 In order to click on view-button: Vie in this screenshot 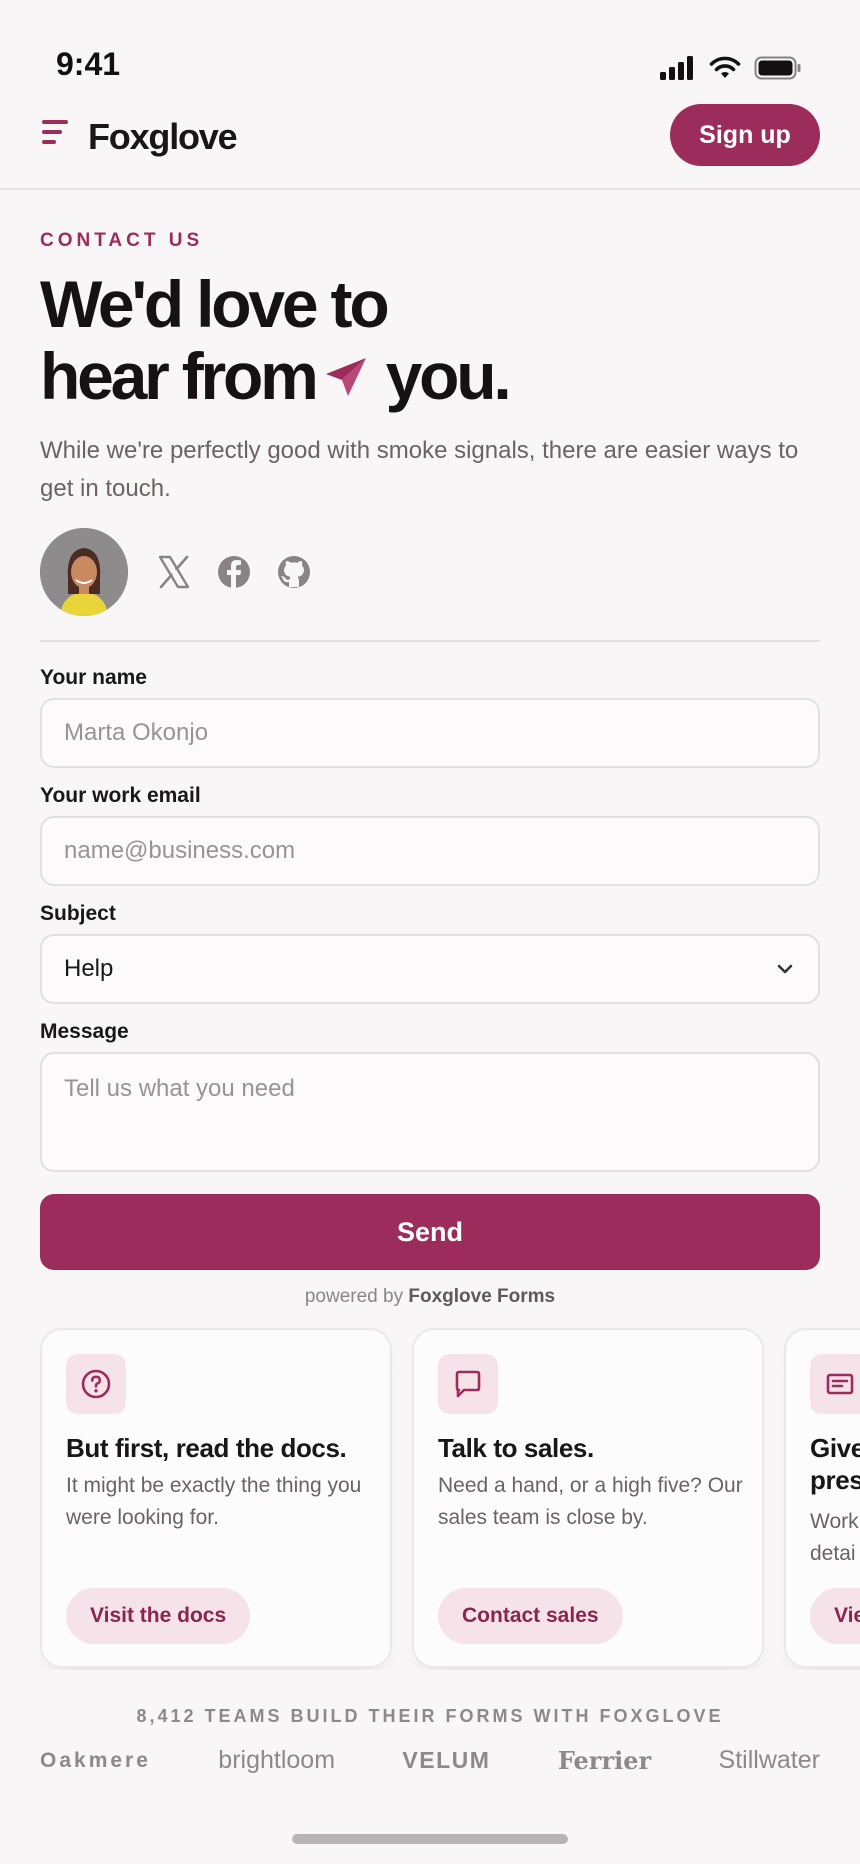, I will do `click(835, 1616)`.